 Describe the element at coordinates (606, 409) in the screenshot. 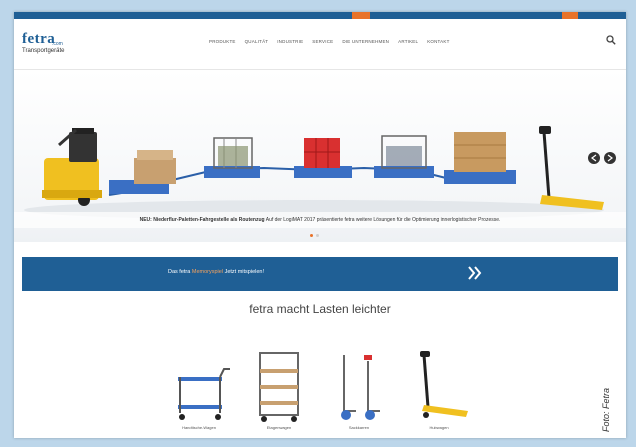

I see `photo-credit: Foto: Fetra` at that location.